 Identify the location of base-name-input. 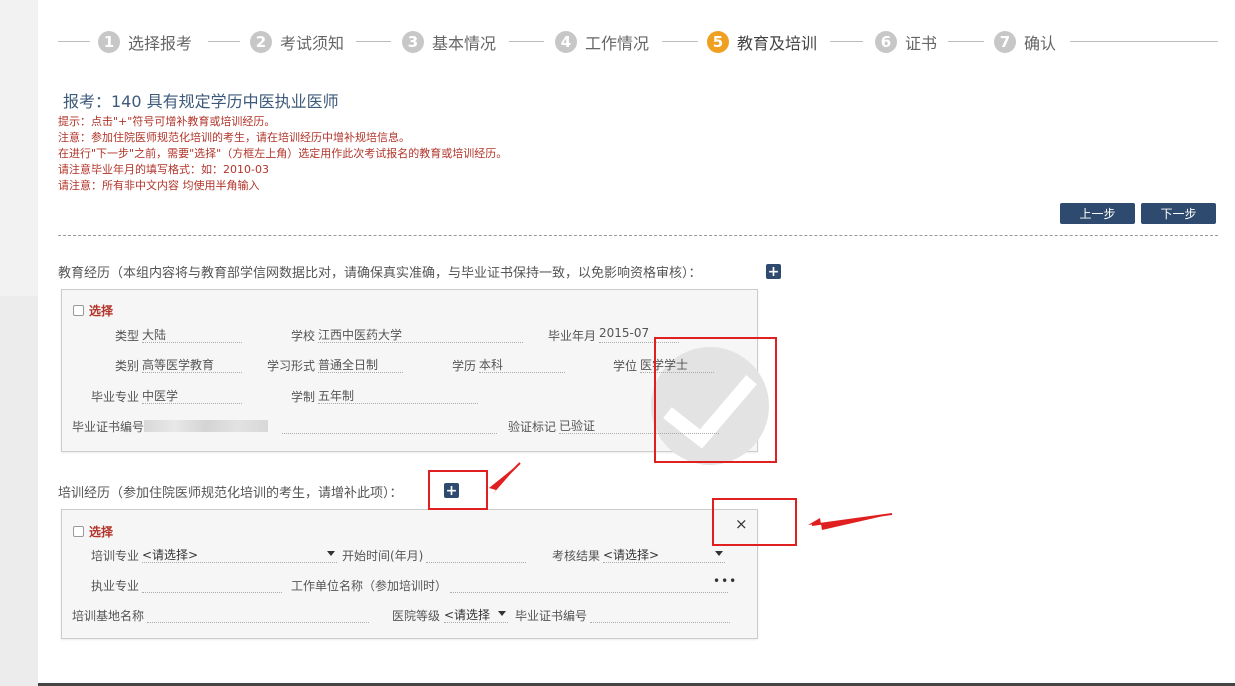
(258, 614).